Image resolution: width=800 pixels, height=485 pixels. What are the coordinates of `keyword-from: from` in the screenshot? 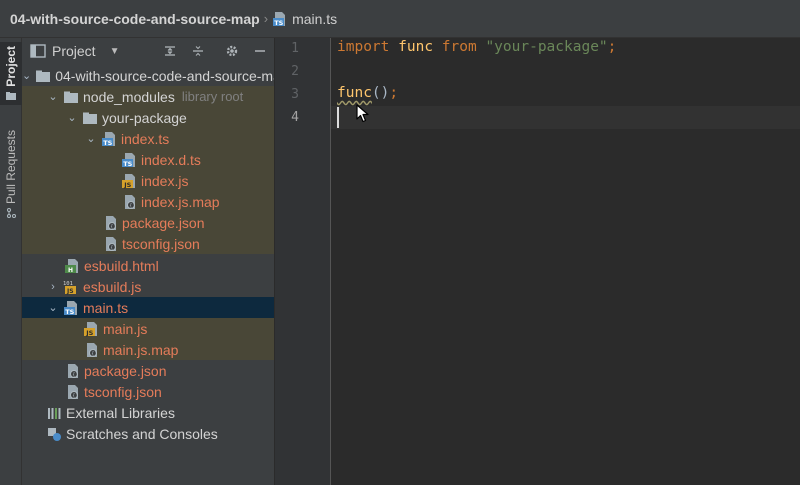 It's located at (459, 47).